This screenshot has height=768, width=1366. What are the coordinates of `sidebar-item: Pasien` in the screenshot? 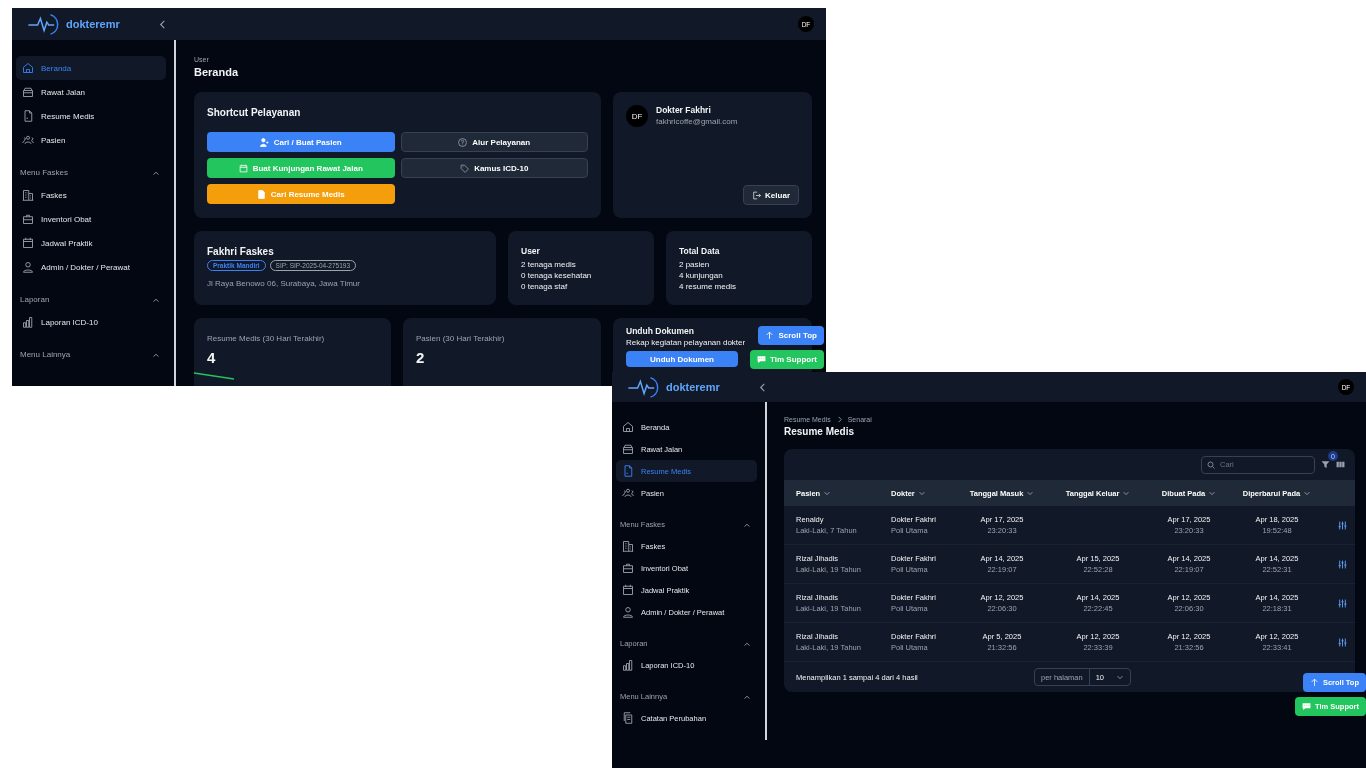 It's located at (91, 140).